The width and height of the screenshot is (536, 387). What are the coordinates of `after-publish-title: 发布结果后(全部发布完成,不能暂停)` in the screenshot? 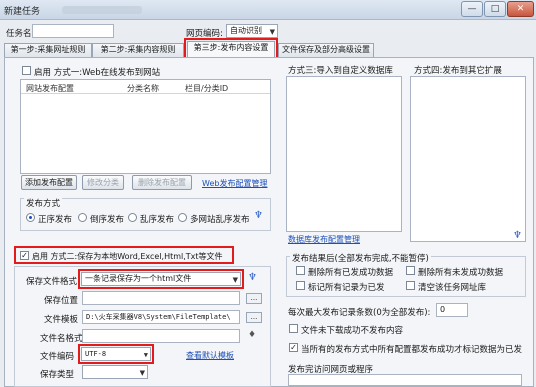 It's located at (360, 258).